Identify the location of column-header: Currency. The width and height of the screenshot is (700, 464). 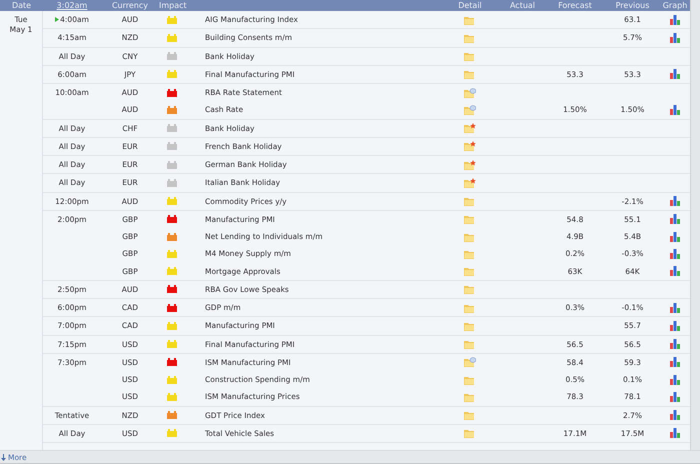
(130, 5).